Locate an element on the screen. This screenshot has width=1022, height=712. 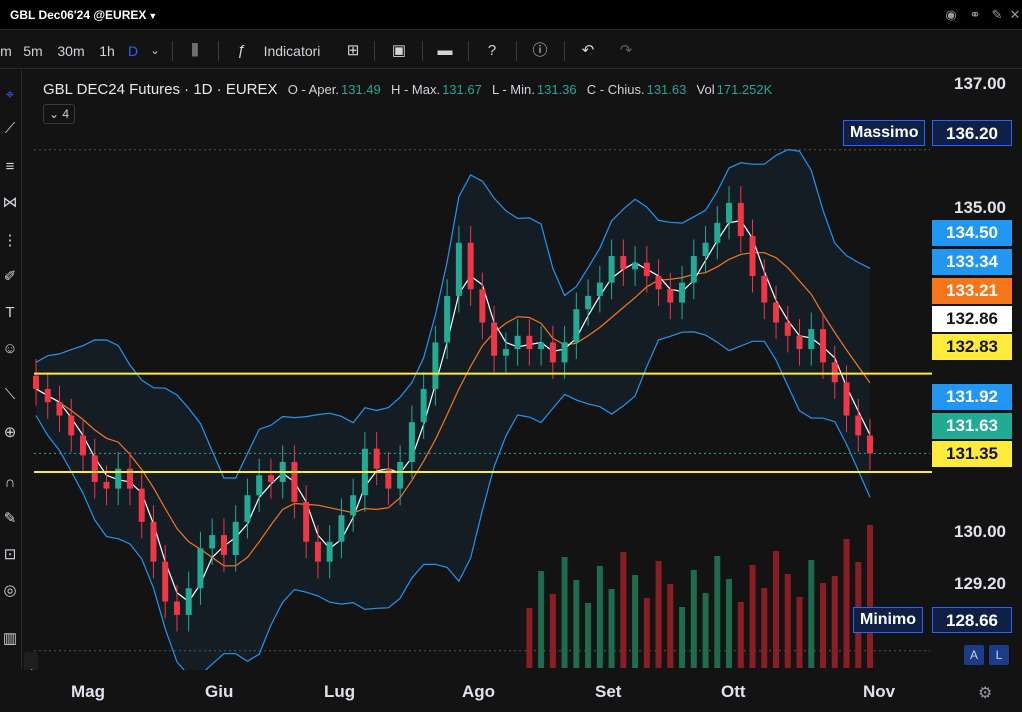
price-tick: 137.00 is located at coordinates (980, 83).